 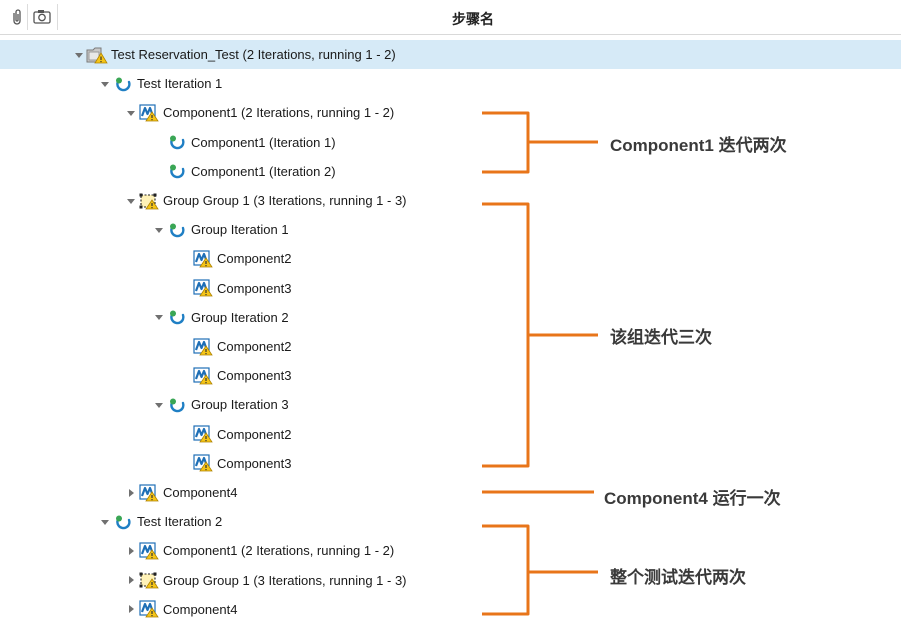 What do you see at coordinates (240, 405) in the screenshot?
I see `tree-node-label: Group Iteration 3` at bounding box center [240, 405].